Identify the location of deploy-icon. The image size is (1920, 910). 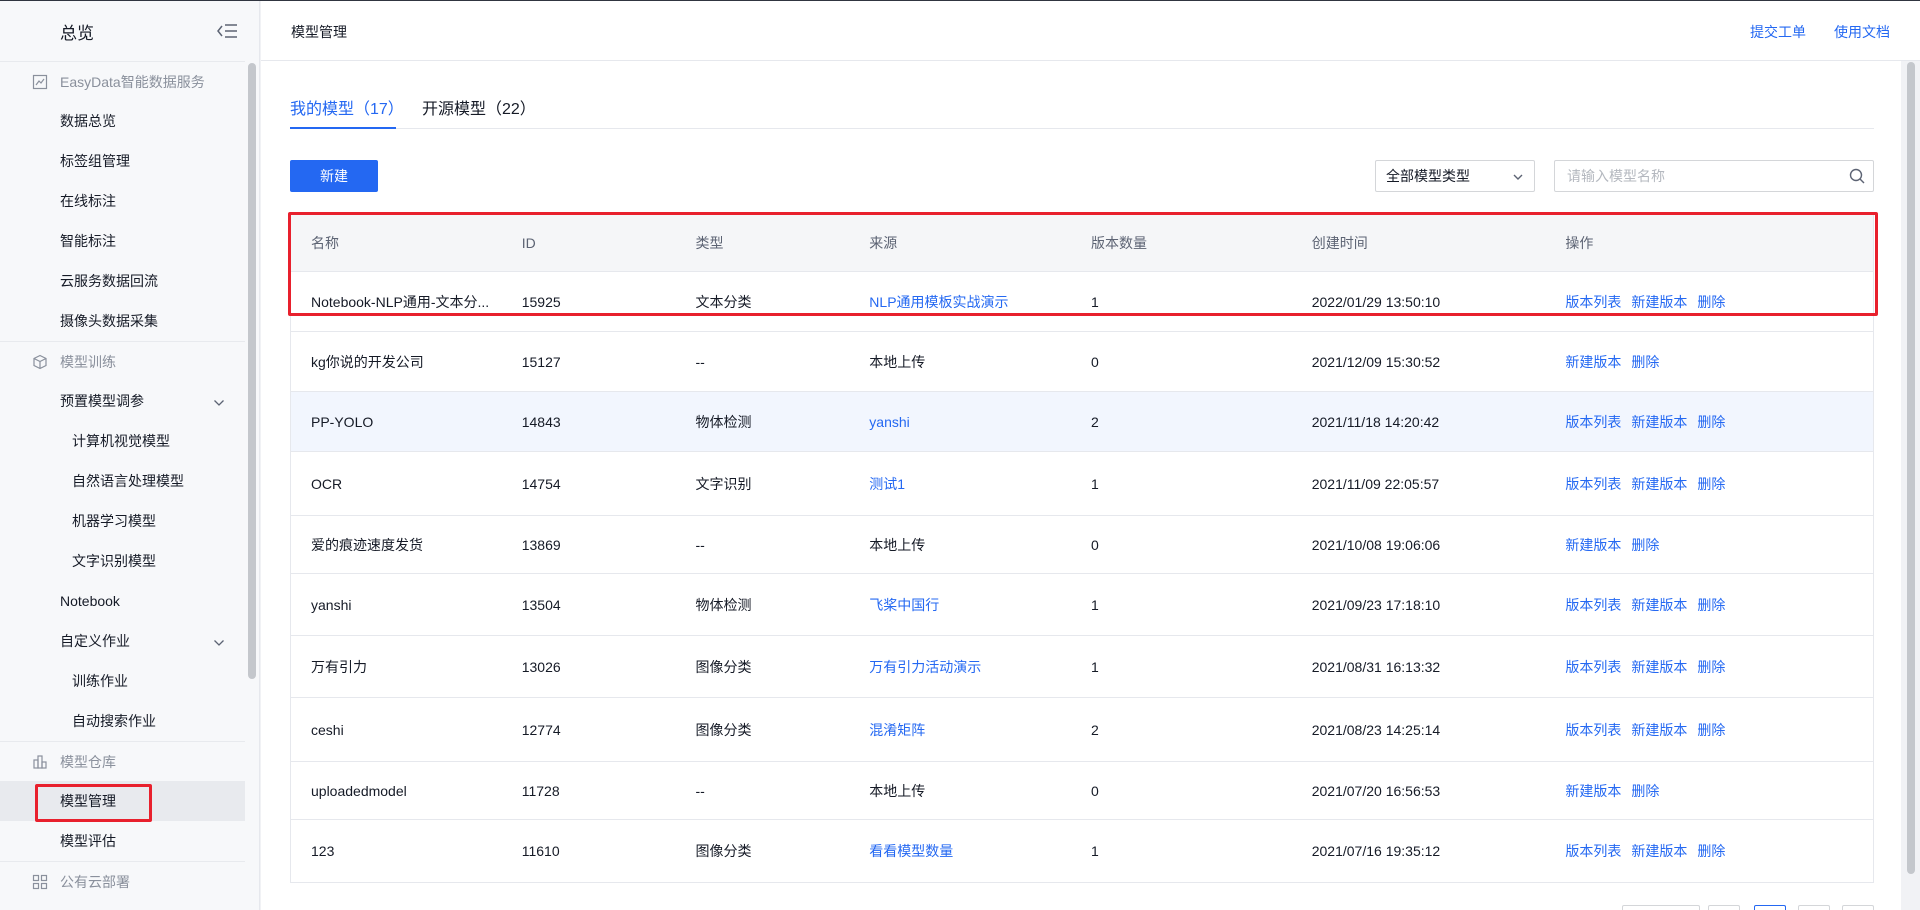
(40, 882).